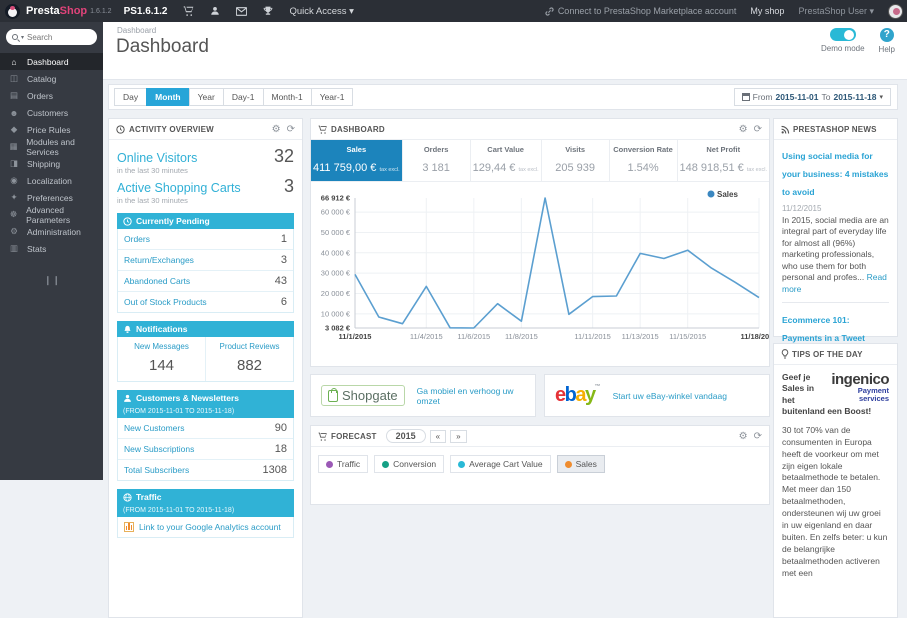  What do you see at coordinates (855, 97) in the screenshot?
I see `date-to-value: 2015-11-18` at bounding box center [855, 97].